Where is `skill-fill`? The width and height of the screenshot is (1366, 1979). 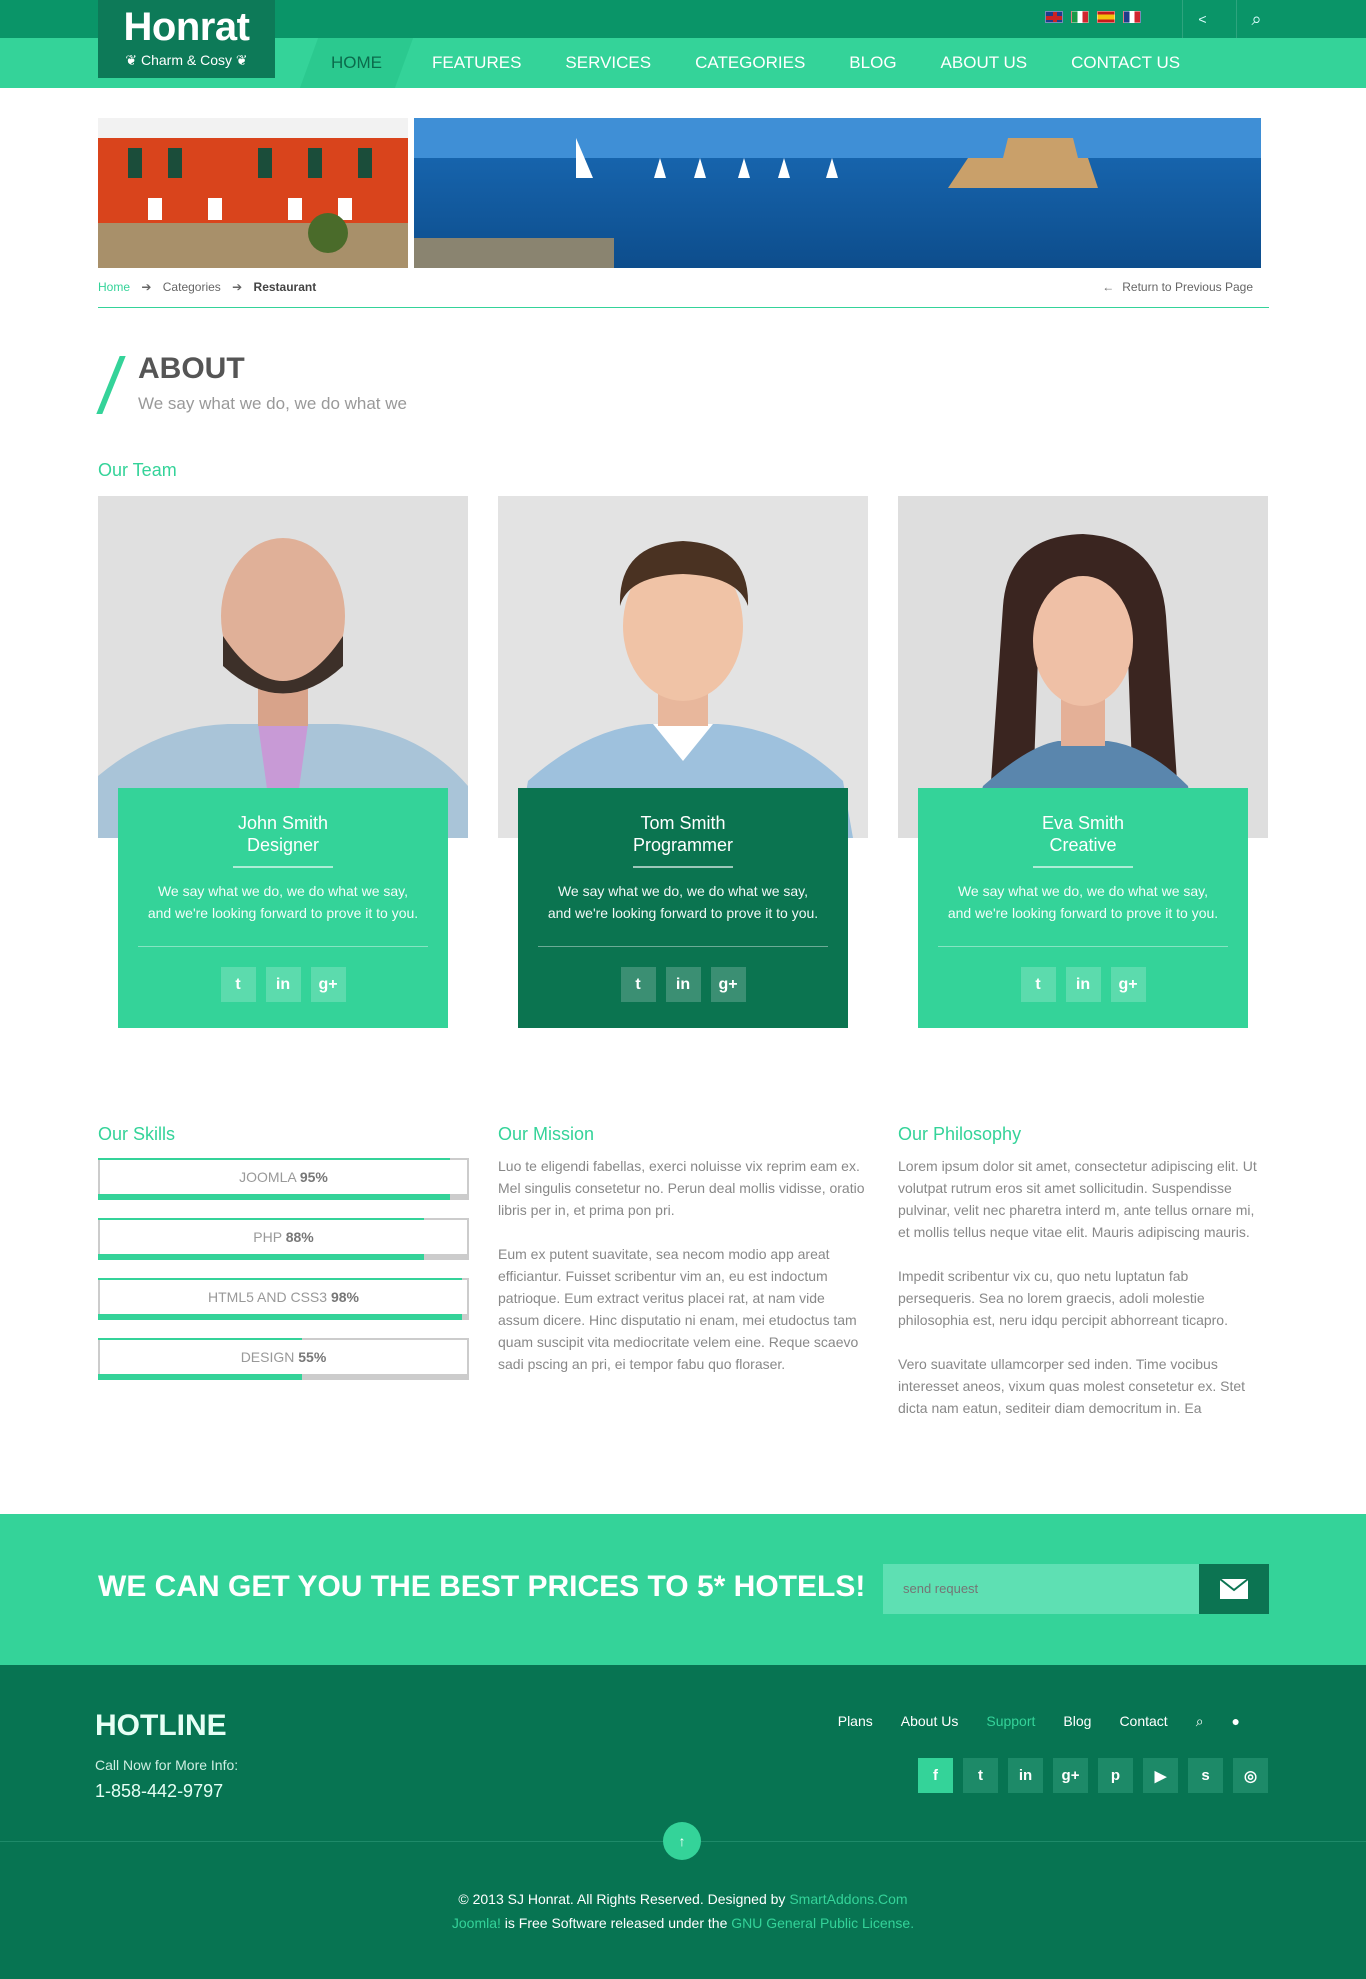 skill-fill is located at coordinates (274, 1197).